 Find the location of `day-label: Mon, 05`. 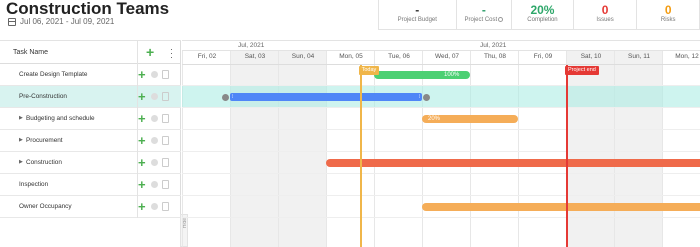

day-label: Mon, 05 is located at coordinates (351, 56).